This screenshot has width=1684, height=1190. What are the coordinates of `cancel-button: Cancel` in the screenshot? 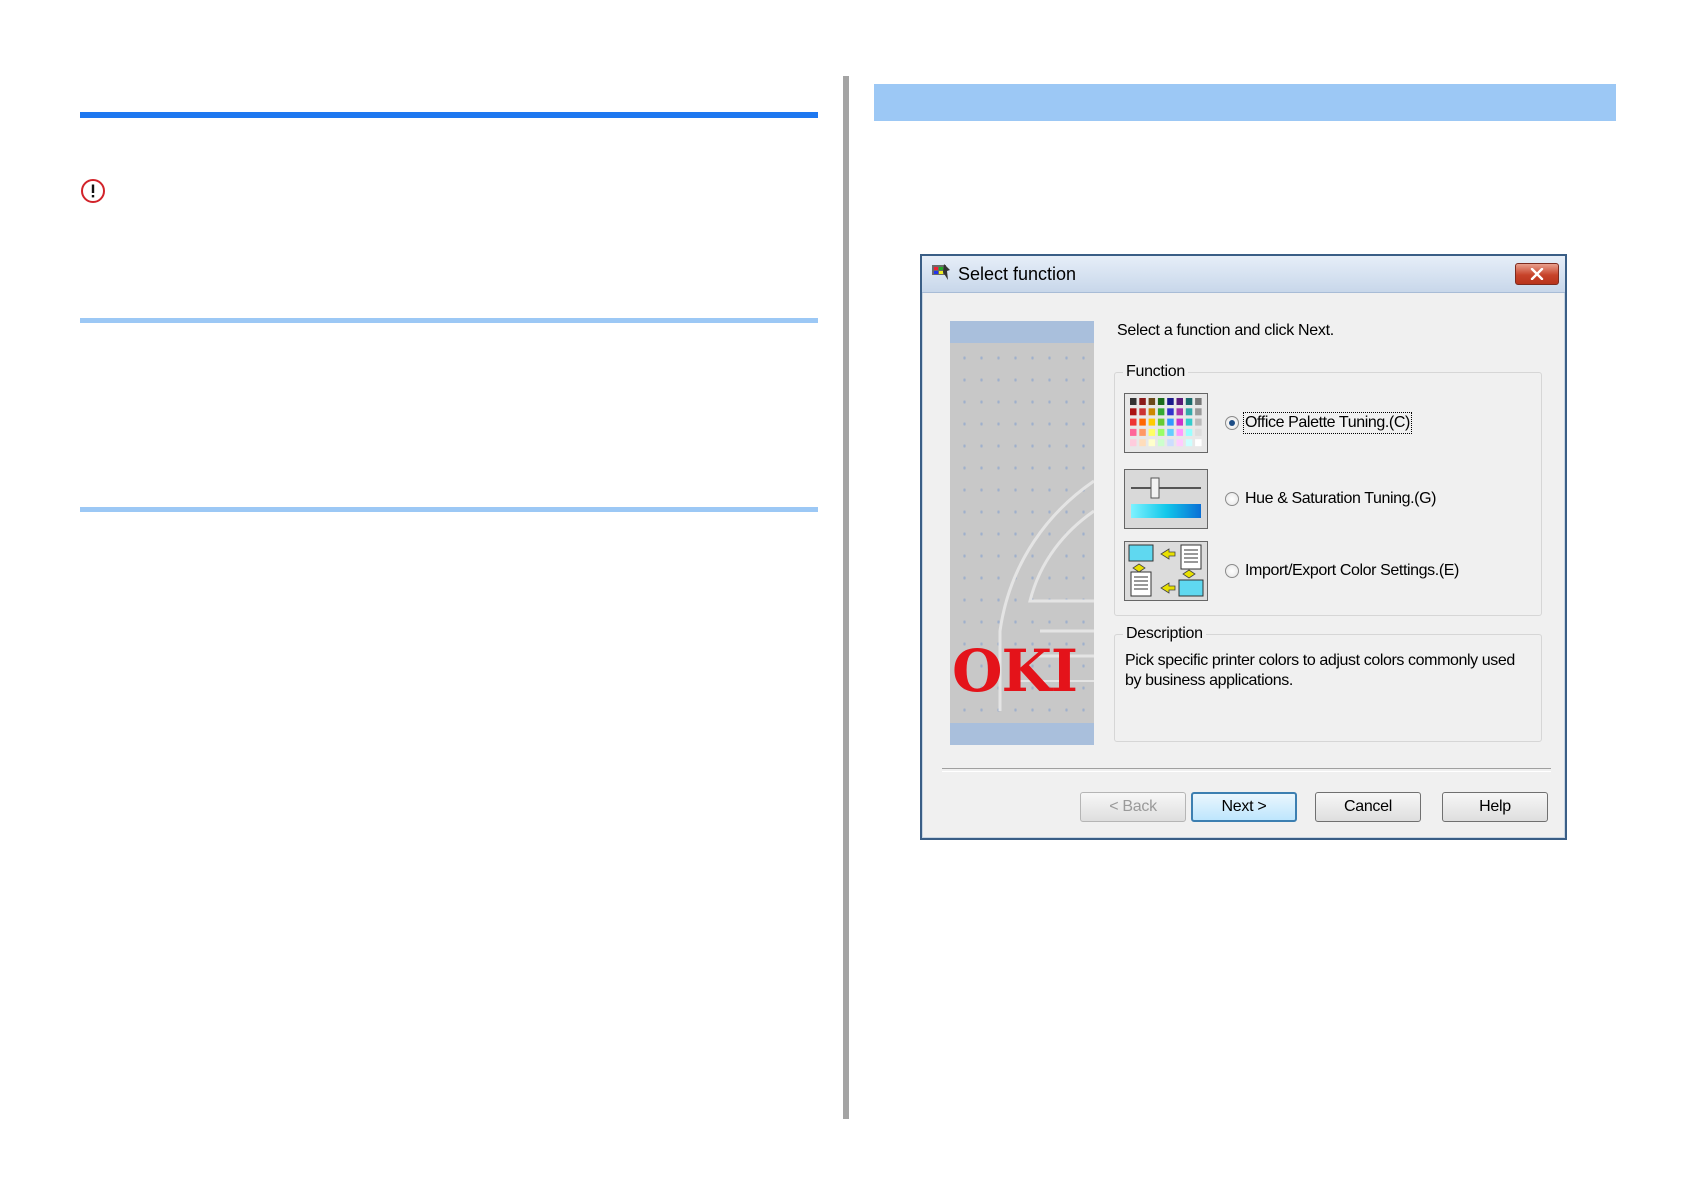 It's located at (1368, 807).